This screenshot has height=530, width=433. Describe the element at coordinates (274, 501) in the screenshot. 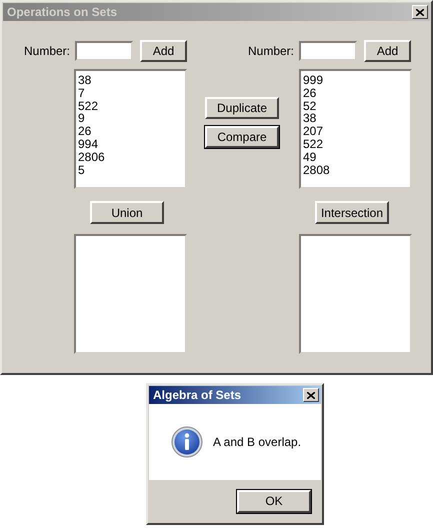

I see `ok-button: OK` at that location.